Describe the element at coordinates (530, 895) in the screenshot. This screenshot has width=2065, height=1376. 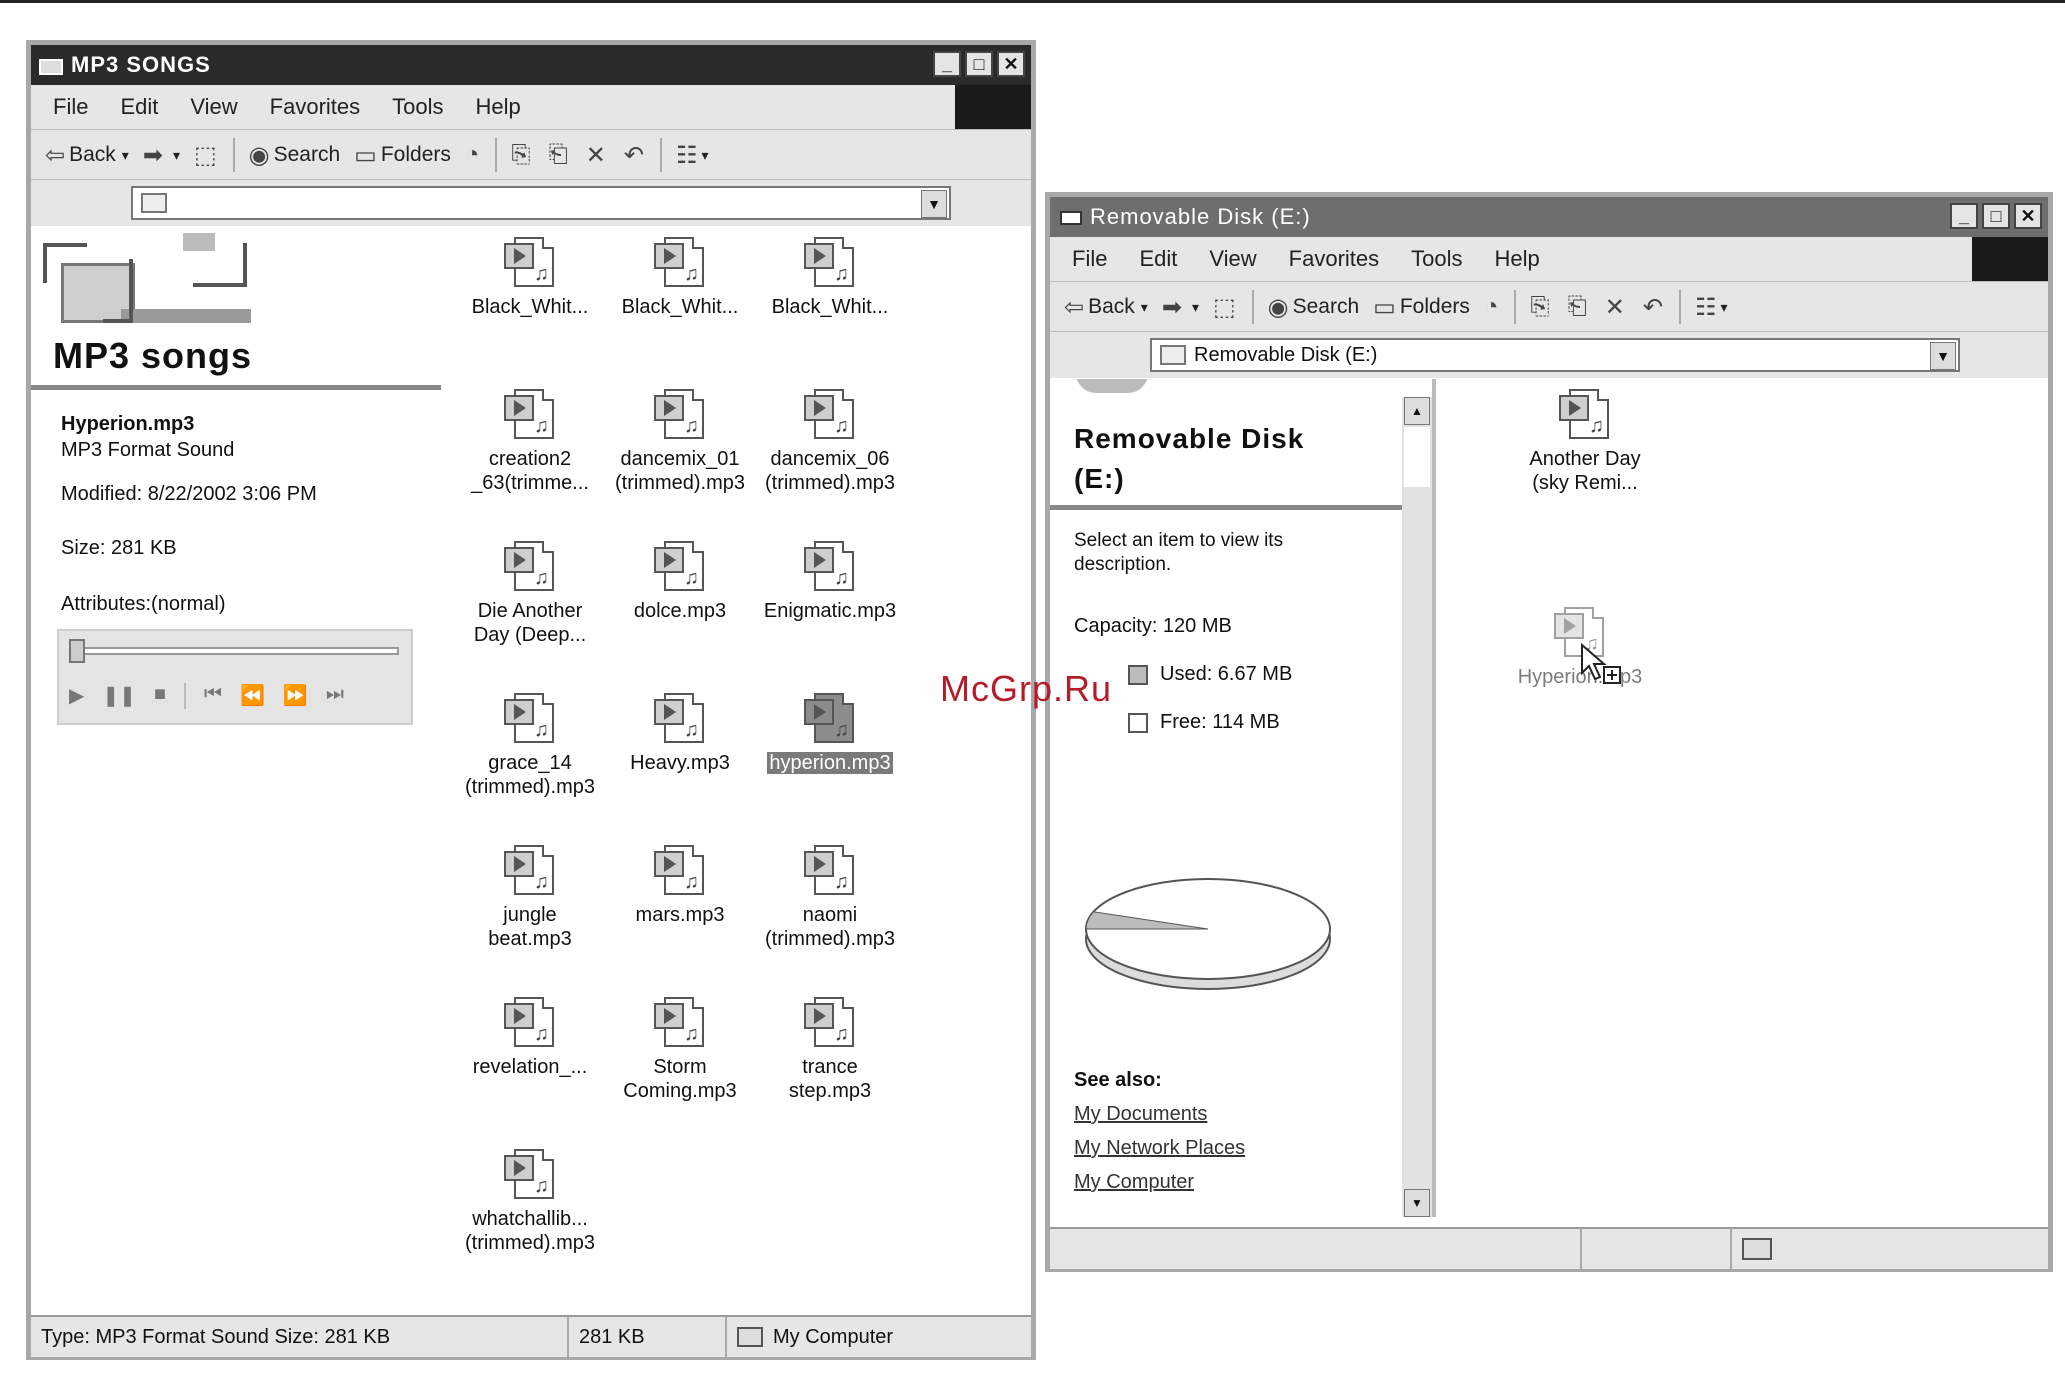
I see `file-item: ♫ jungle beat.mp3` at that location.